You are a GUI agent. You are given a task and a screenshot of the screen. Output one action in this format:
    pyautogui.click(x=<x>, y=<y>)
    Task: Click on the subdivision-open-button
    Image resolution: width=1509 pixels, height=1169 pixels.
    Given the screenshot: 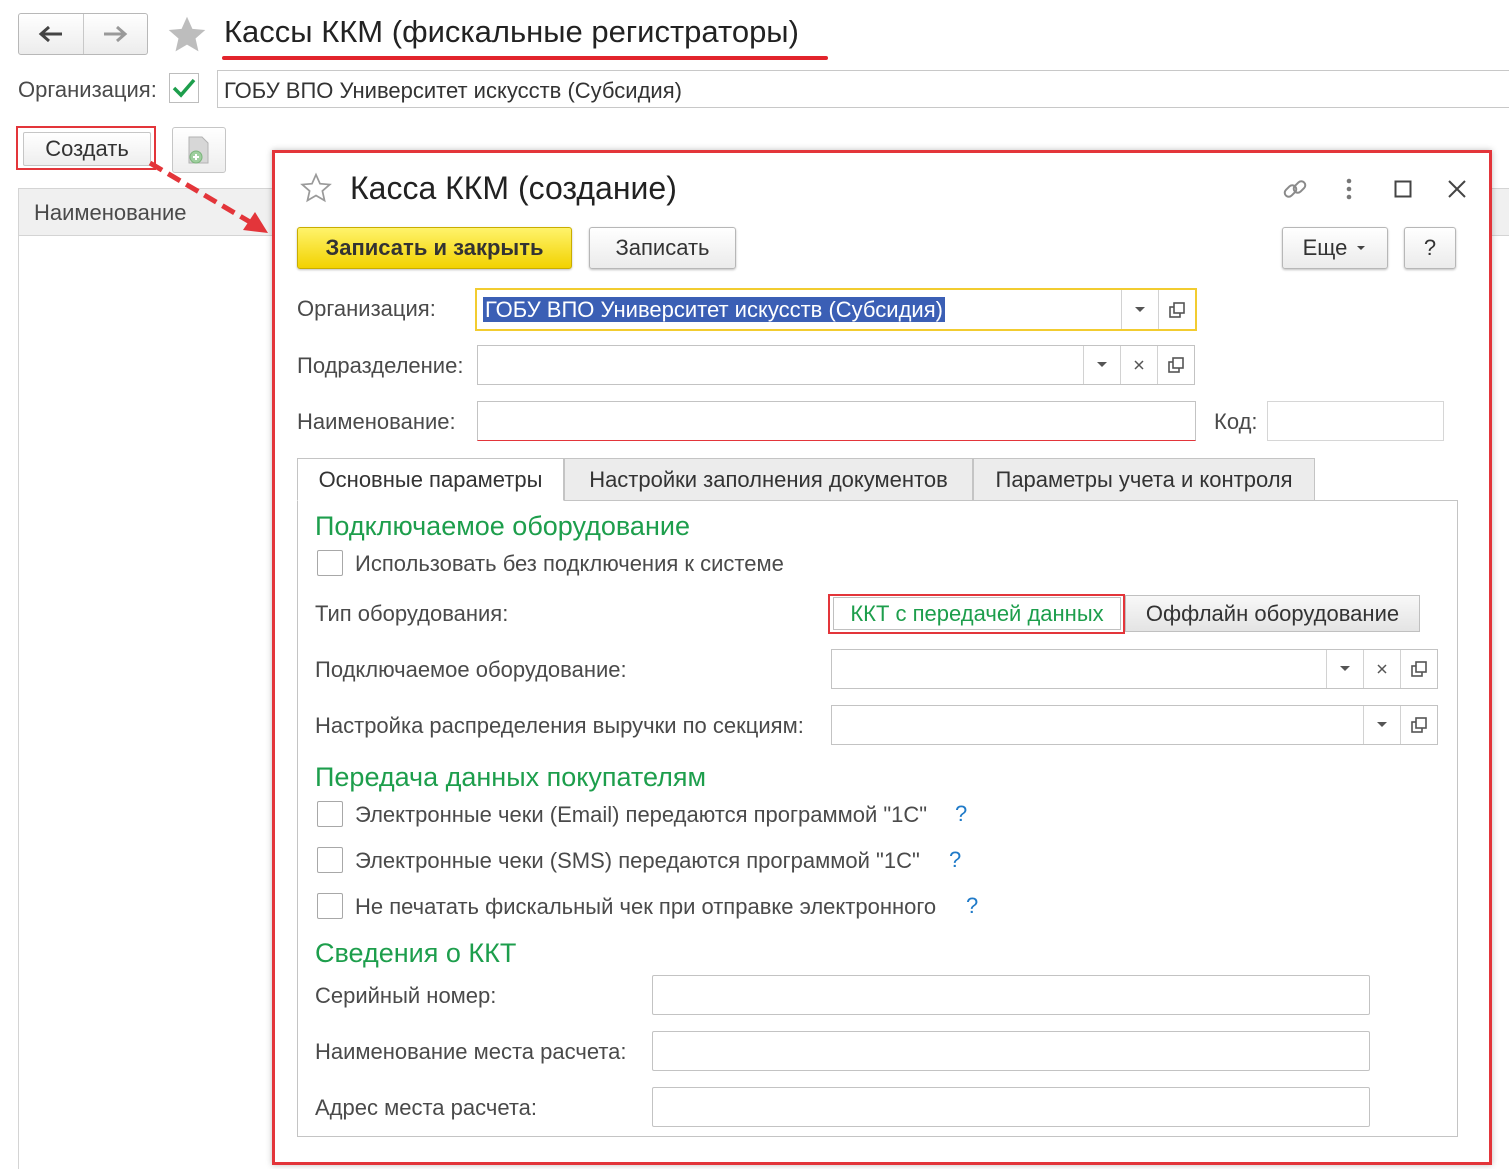 What is the action you would take?
    pyautogui.click(x=1175, y=365)
    